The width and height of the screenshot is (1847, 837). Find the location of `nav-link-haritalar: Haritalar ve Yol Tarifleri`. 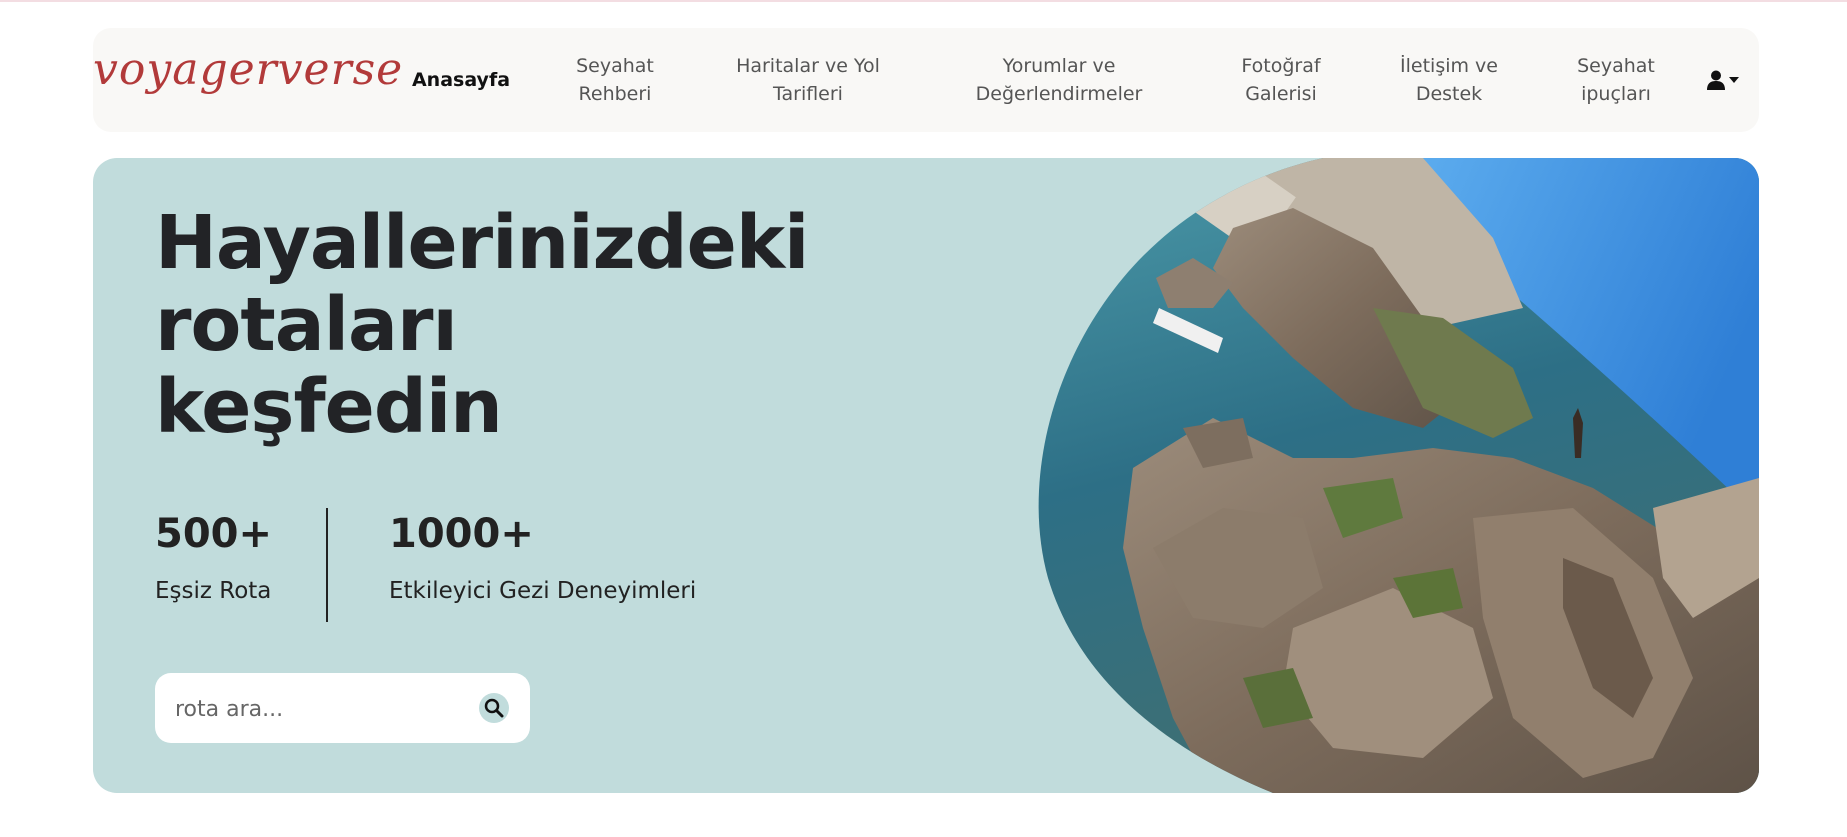

nav-link-haritalar: Haritalar ve Yol Tarifleri is located at coordinates (808, 80).